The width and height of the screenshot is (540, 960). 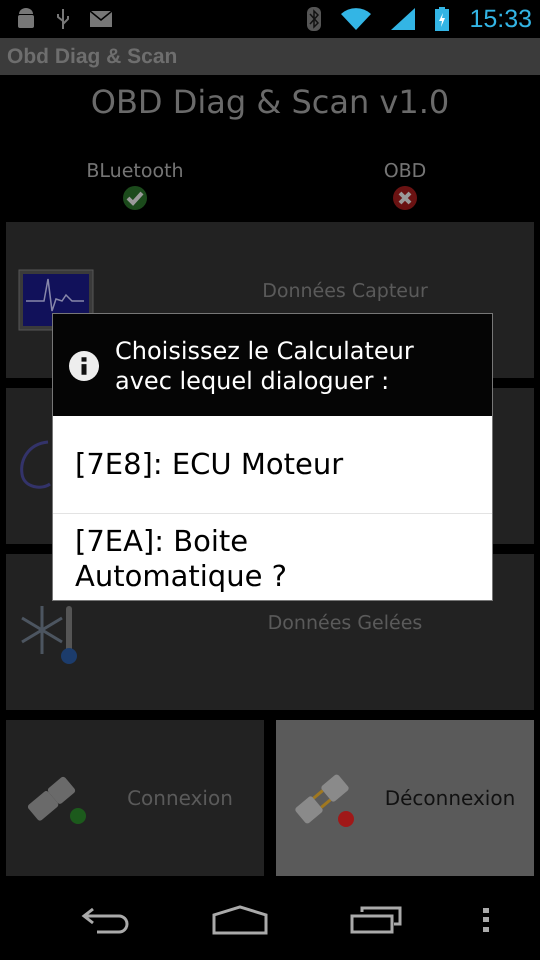 What do you see at coordinates (376, 920) in the screenshot?
I see `recents-icon` at bounding box center [376, 920].